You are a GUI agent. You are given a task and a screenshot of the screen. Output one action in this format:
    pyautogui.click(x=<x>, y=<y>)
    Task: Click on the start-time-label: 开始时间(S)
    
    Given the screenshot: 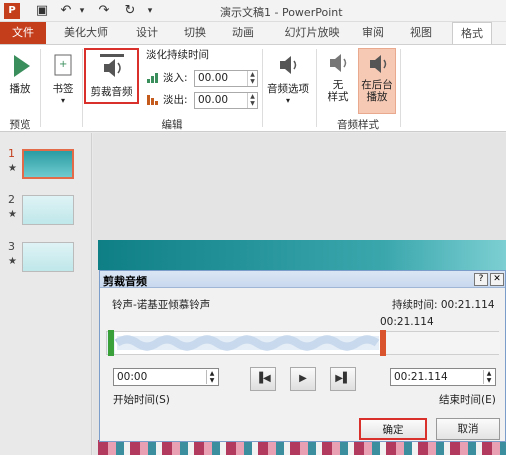 What is the action you would take?
    pyautogui.click(x=141, y=400)
    